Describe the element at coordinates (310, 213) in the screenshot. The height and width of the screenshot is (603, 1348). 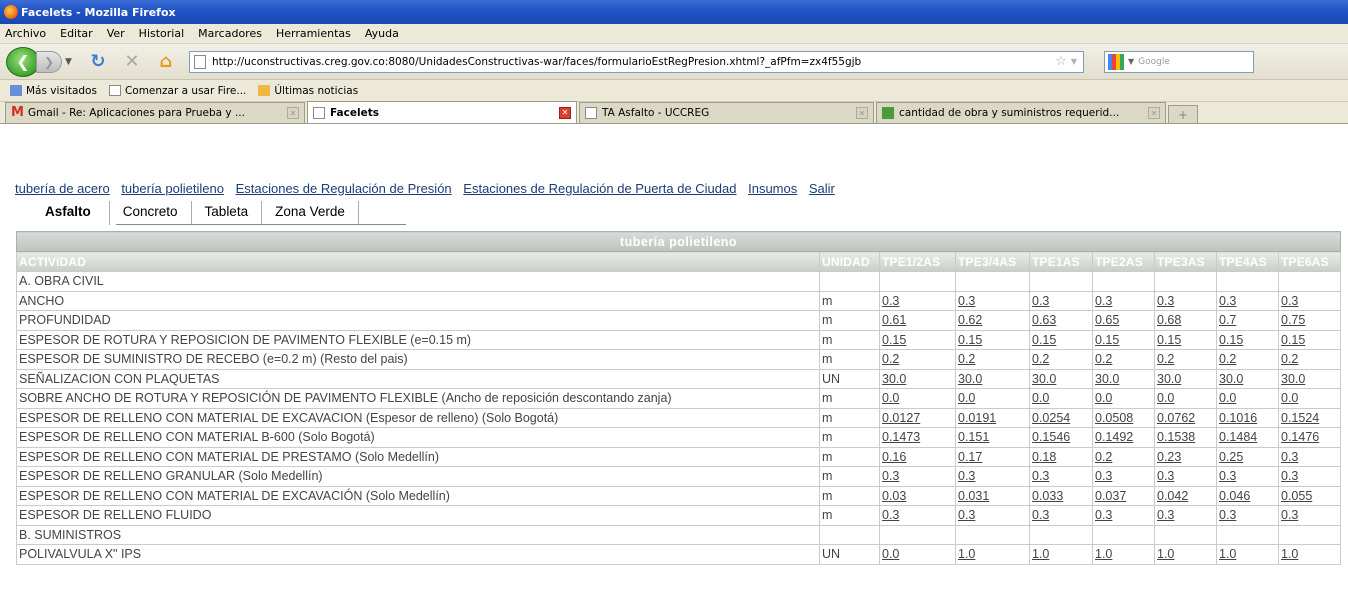
I see `tab-zona-verde: Zona Verde` at that location.